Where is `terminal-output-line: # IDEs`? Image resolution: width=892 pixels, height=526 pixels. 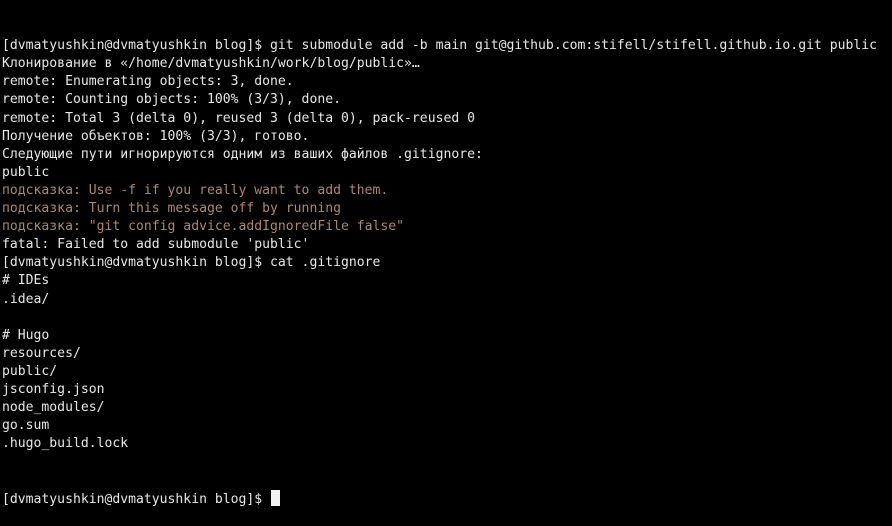 terminal-output-line: # IDEs is located at coordinates (26, 281).